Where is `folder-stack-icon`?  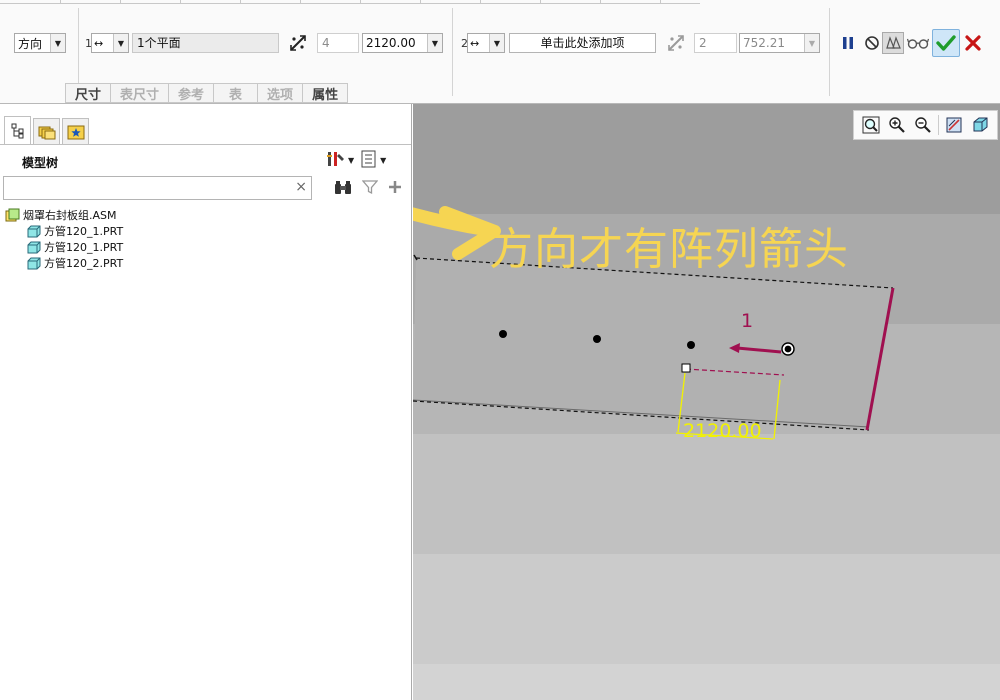
folder-stack-icon is located at coordinates (46, 132).